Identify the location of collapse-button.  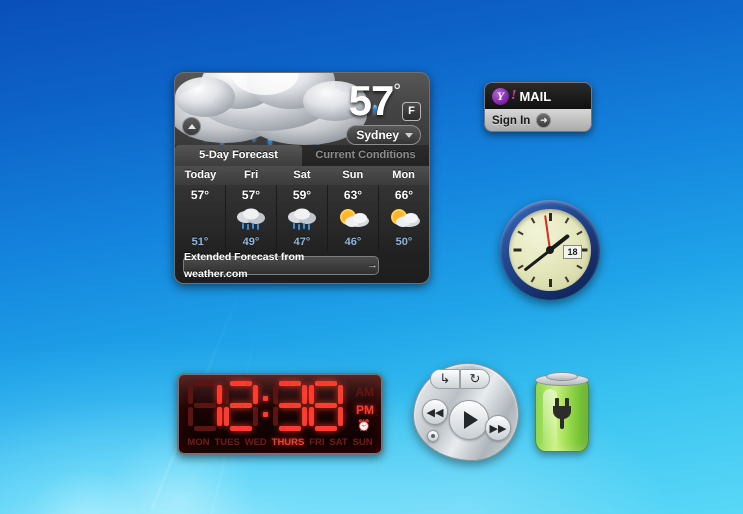
(191, 126).